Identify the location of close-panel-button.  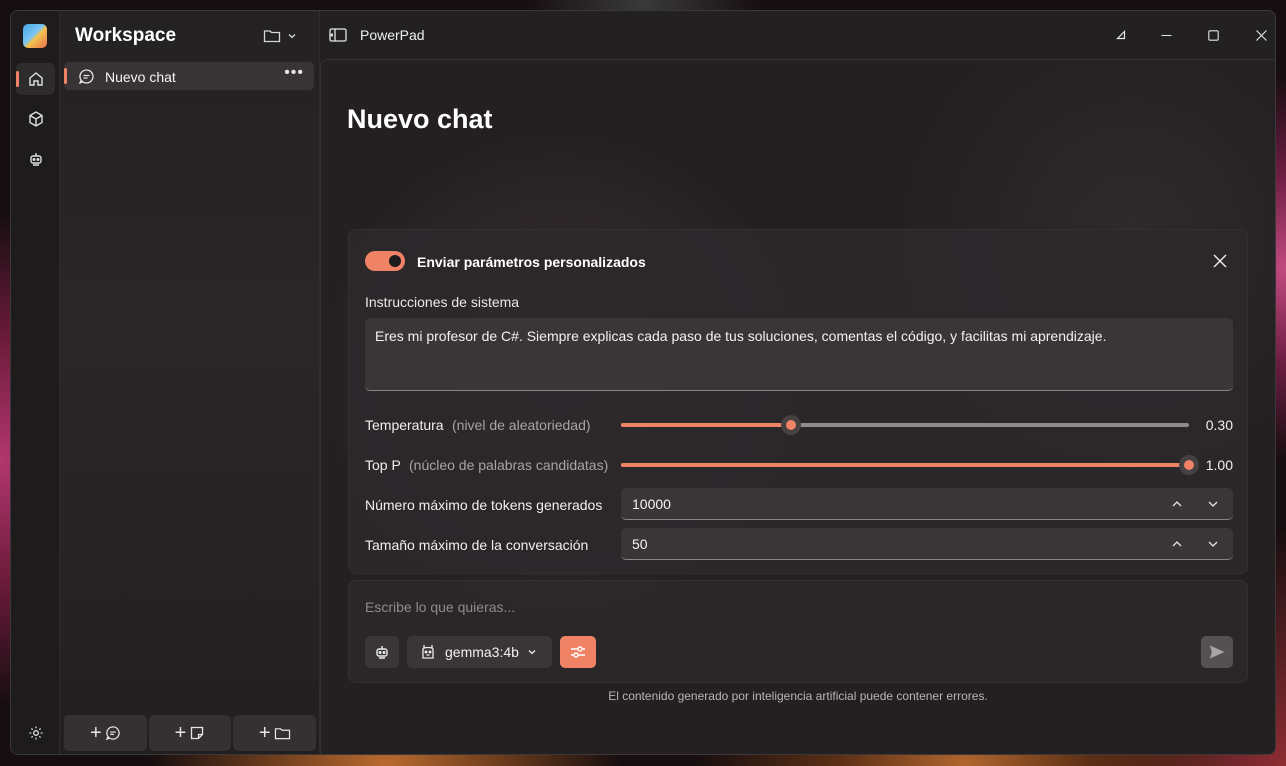
(1220, 261).